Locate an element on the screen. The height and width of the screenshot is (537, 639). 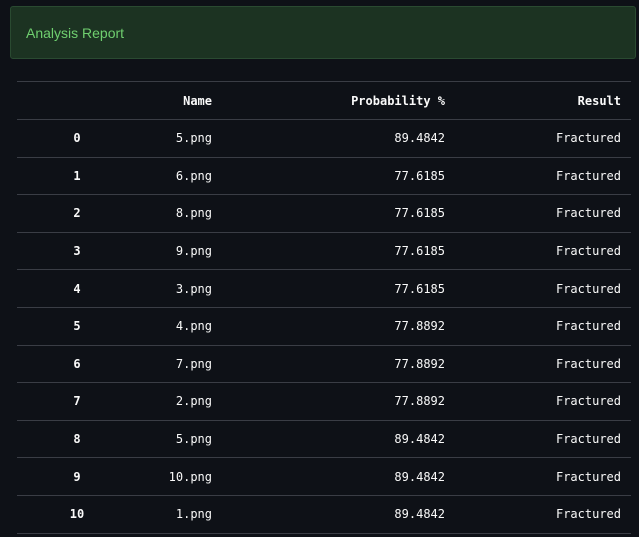
name-cell: 6.png is located at coordinates (179, 176).